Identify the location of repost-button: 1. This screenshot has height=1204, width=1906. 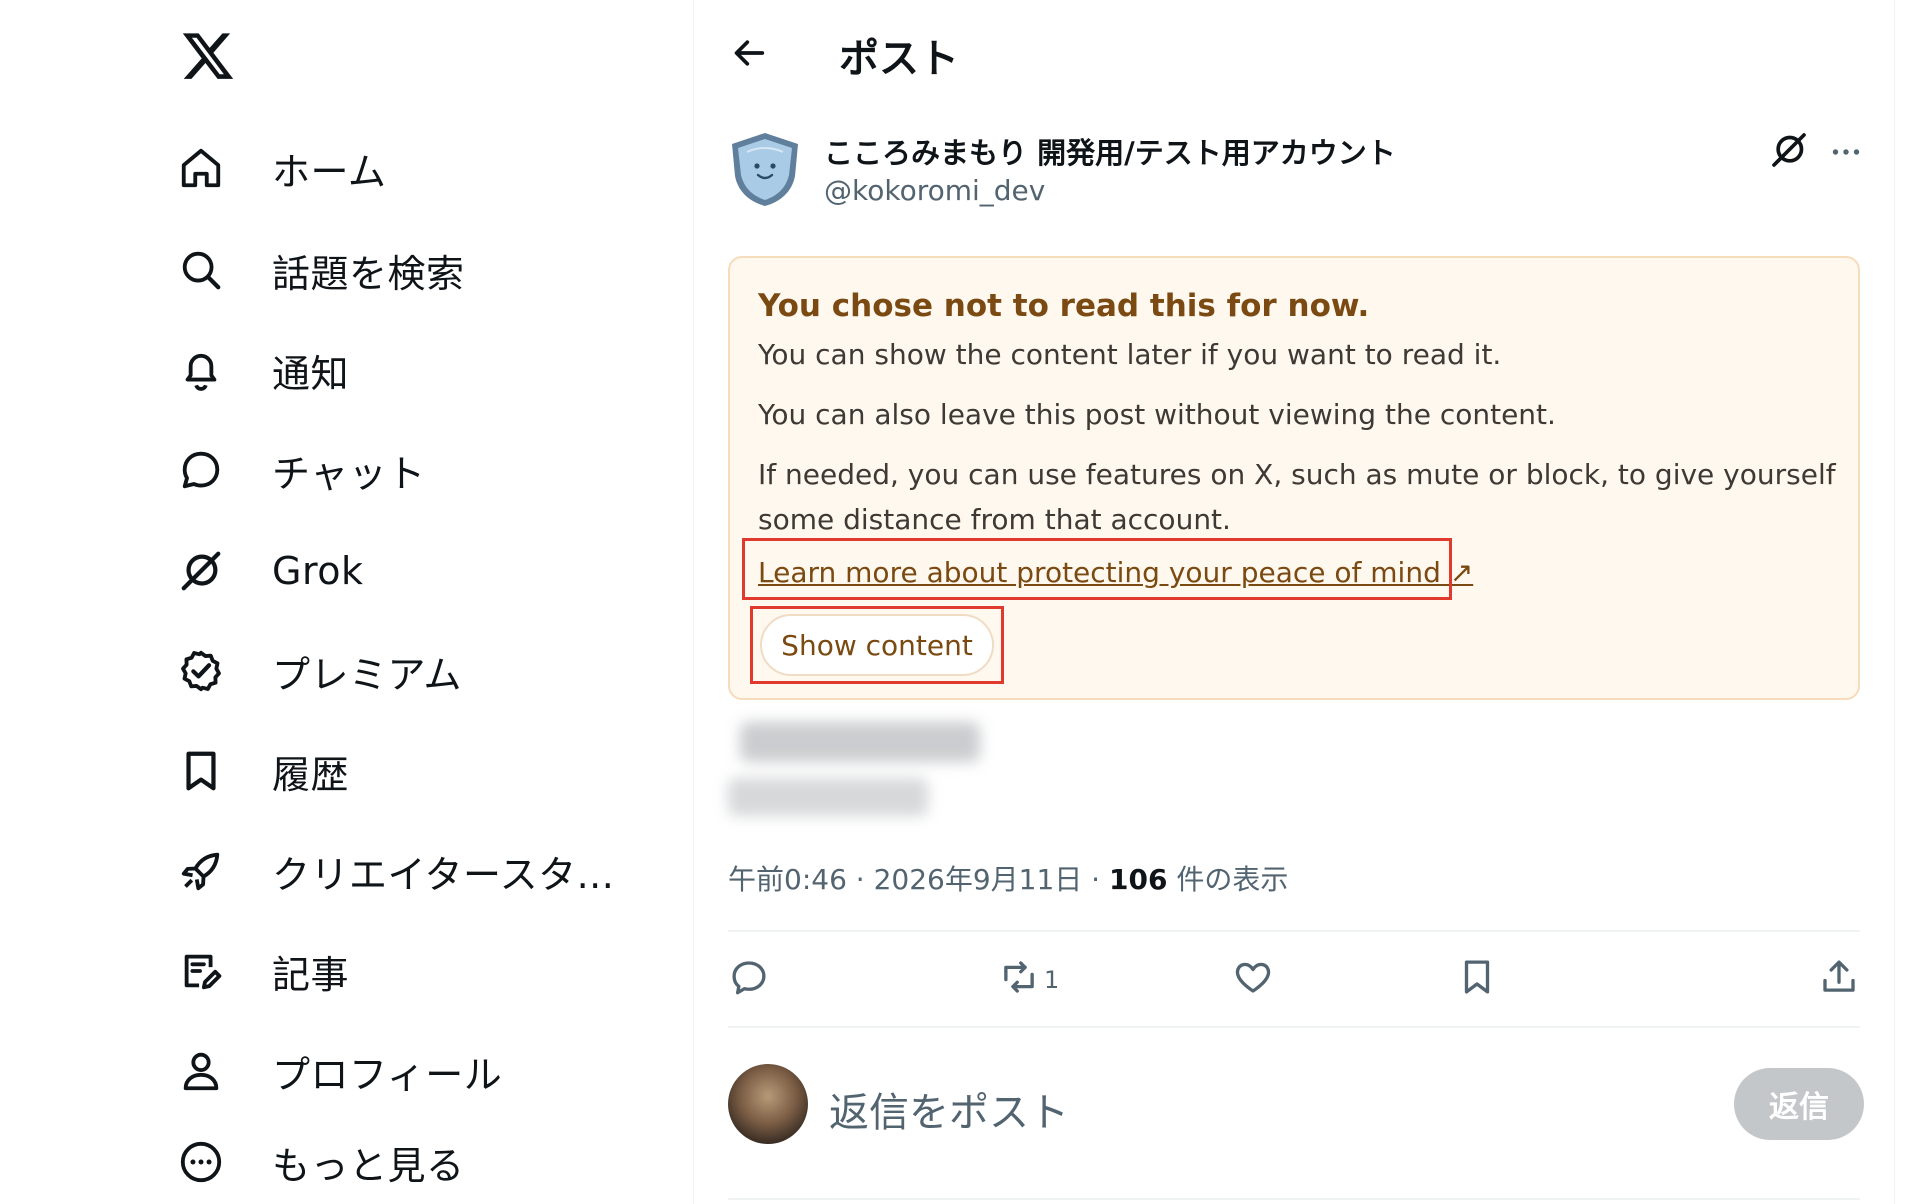
(1028, 980).